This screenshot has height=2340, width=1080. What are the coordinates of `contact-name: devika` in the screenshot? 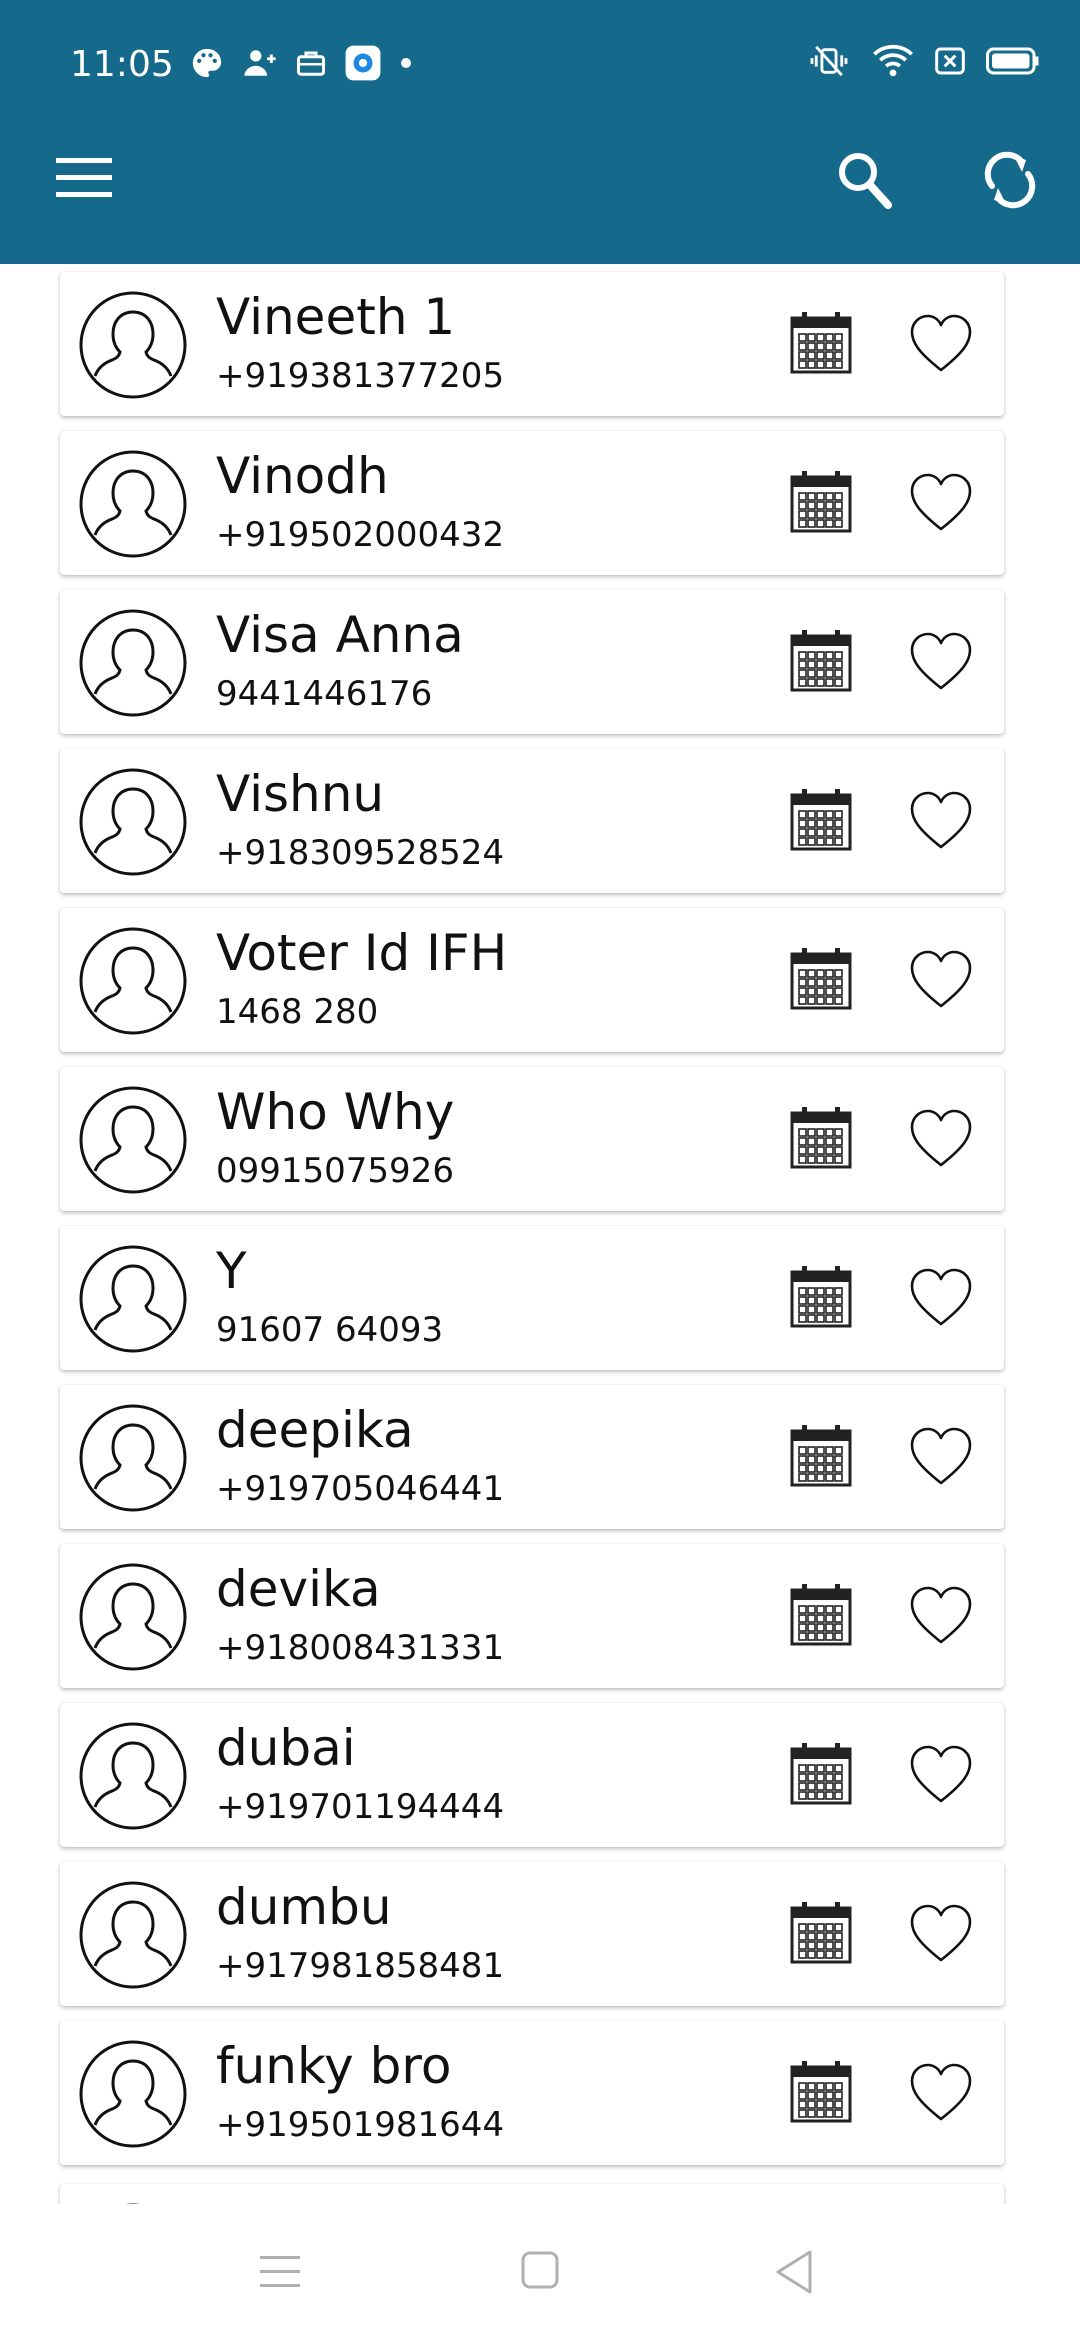 It's located at (298, 1589).